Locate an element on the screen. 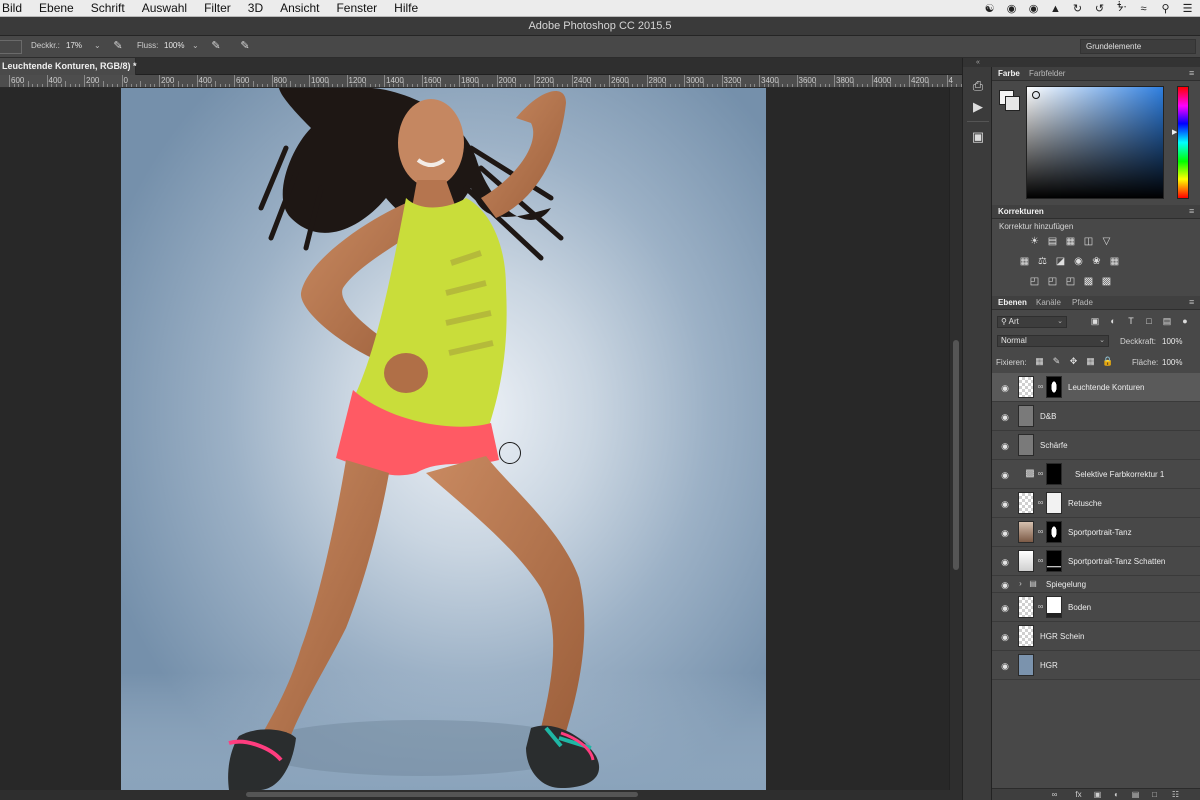 The width and height of the screenshot is (1200, 800). horizontal-scrollbar is located at coordinates (481, 795).